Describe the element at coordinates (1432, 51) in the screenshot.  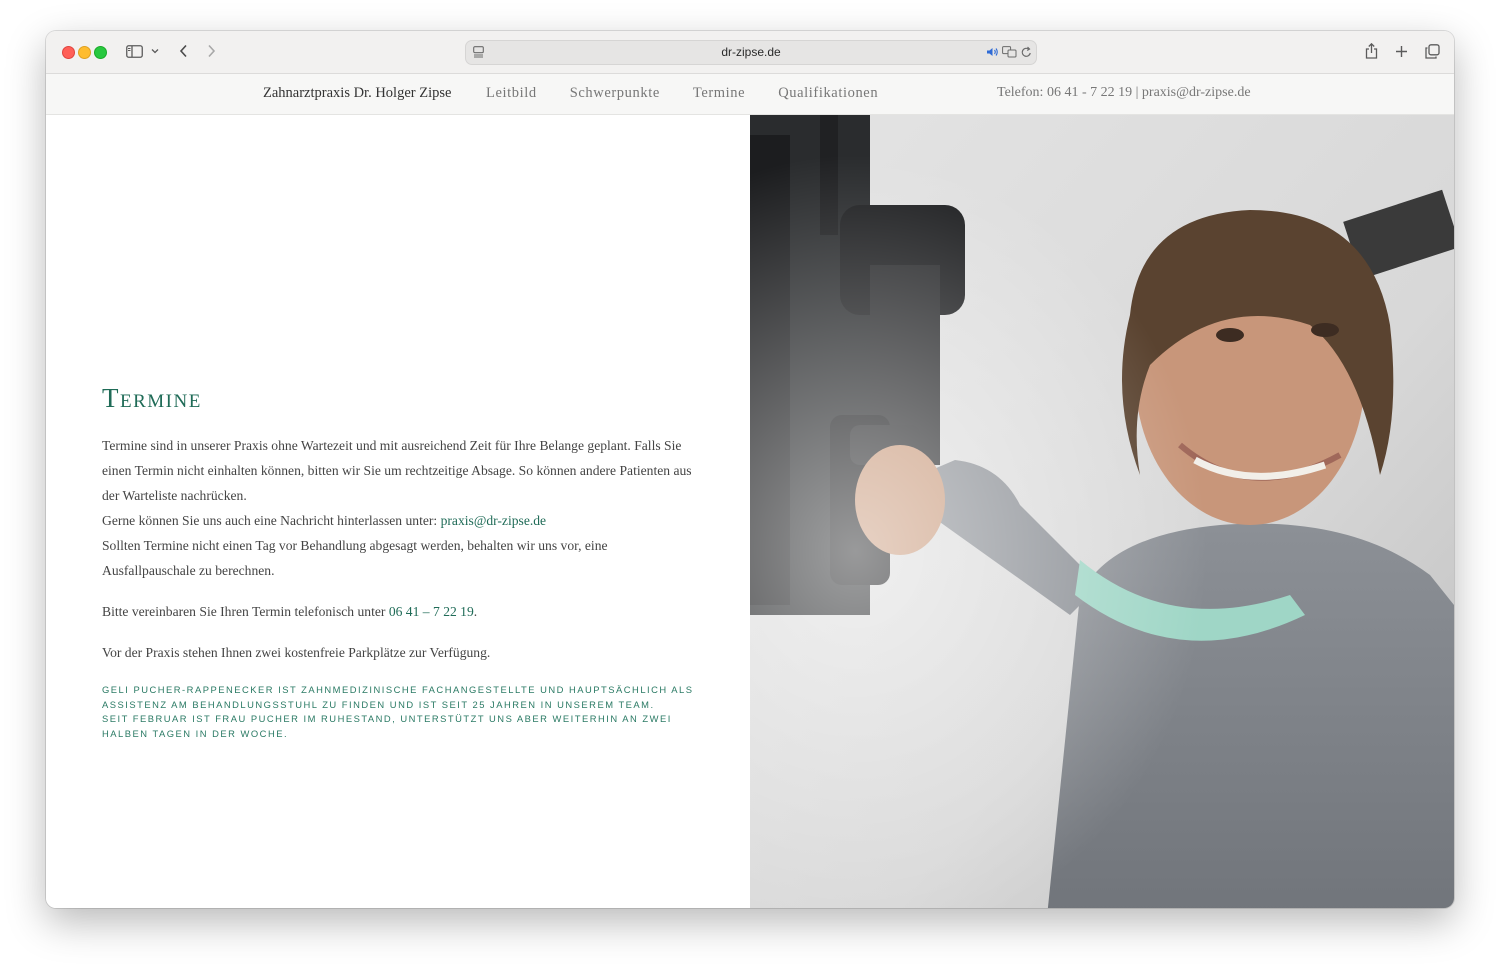
I see `tabs-icon` at that location.